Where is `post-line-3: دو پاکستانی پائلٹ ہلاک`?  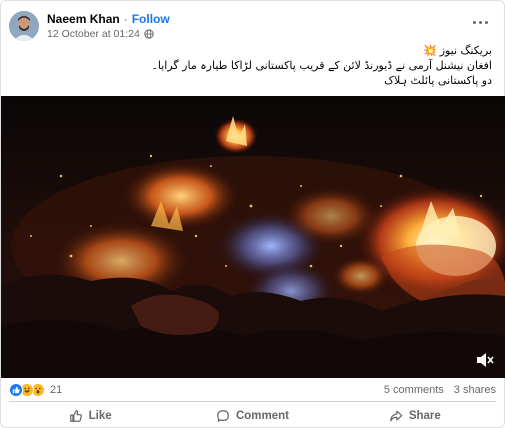 post-line-3: دو پاکستانی پائلٹ ہلاک is located at coordinates (438, 80).